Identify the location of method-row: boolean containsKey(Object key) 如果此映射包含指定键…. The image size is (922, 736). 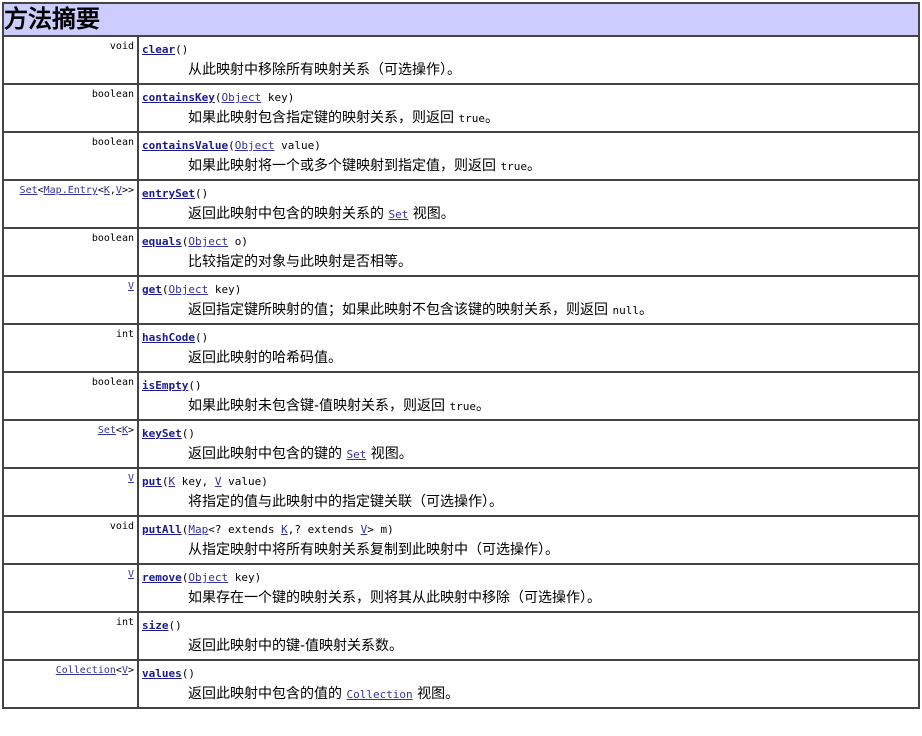
(461, 108).